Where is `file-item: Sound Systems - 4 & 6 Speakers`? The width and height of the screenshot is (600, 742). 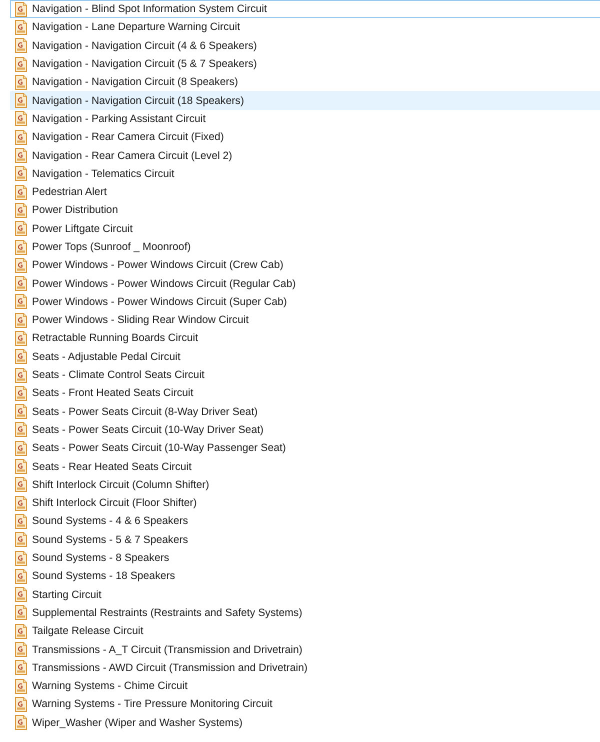
file-item: Sound Systems - 4 & 6 Speakers is located at coordinates (305, 521).